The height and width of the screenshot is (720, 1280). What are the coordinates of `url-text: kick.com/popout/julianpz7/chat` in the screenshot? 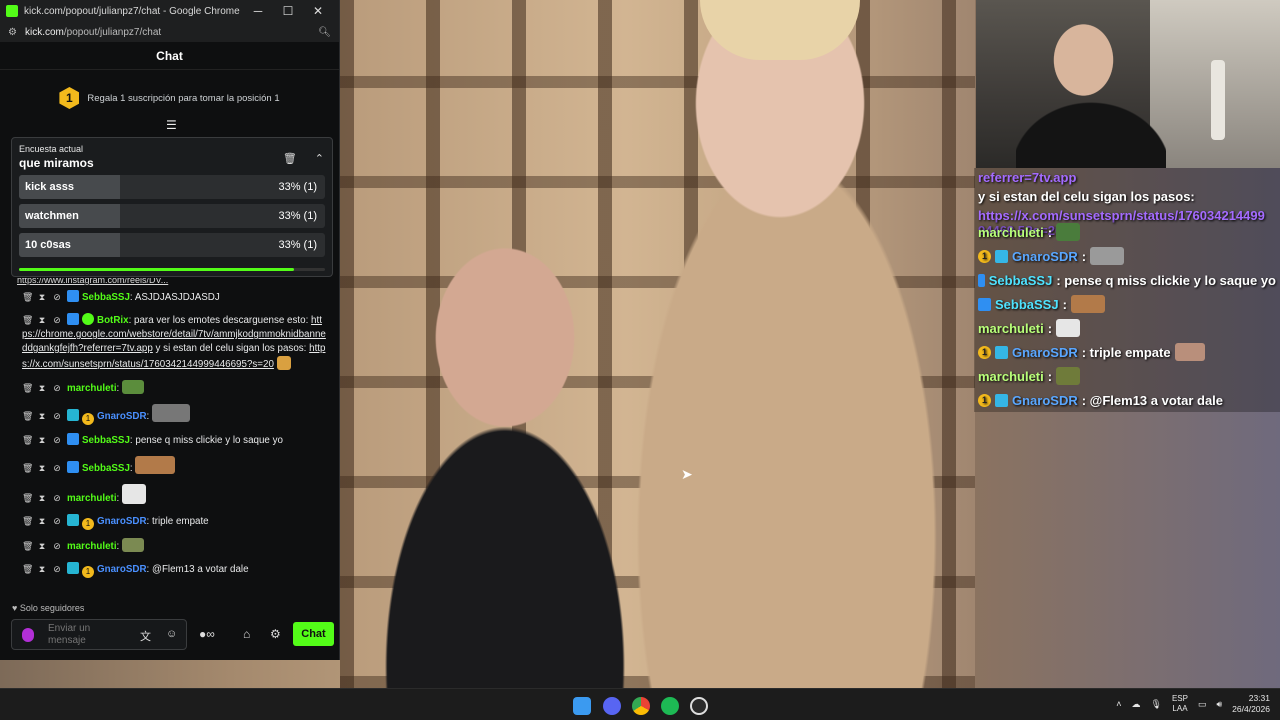 It's located at (93, 32).